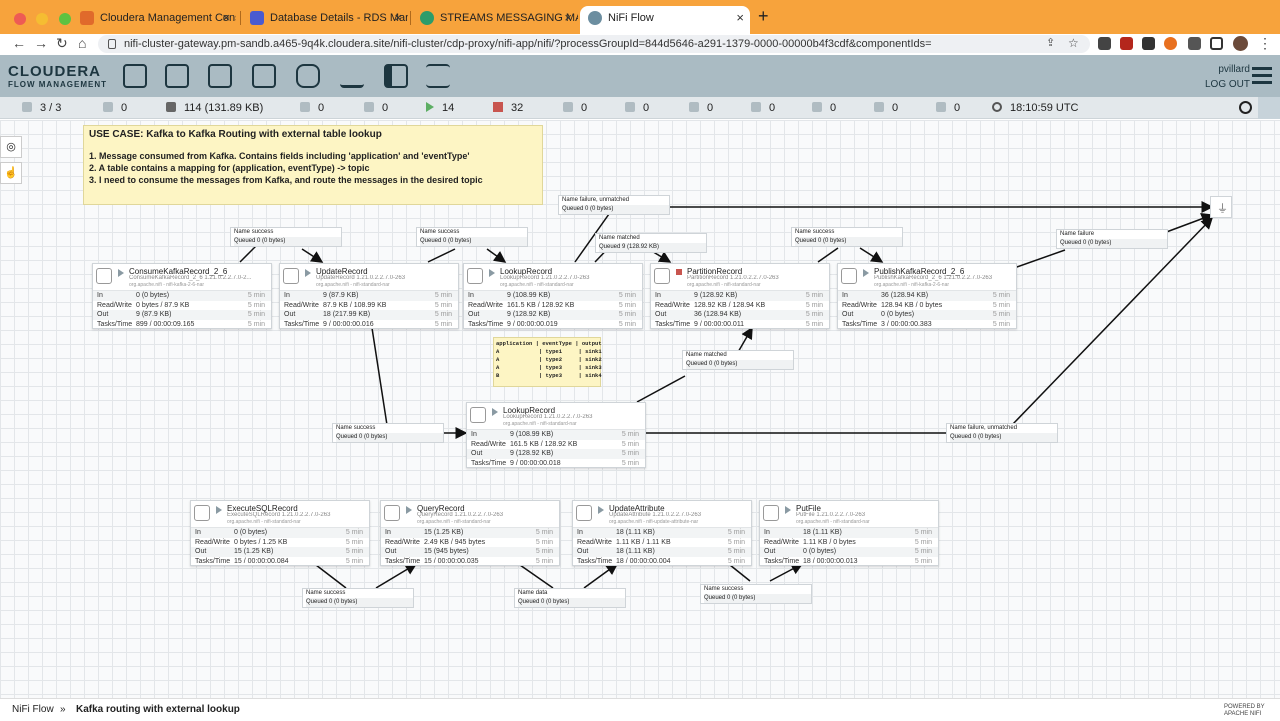  Describe the element at coordinates (1269, 108) in the screenshot. I see `bulletin-board-button` at that location.